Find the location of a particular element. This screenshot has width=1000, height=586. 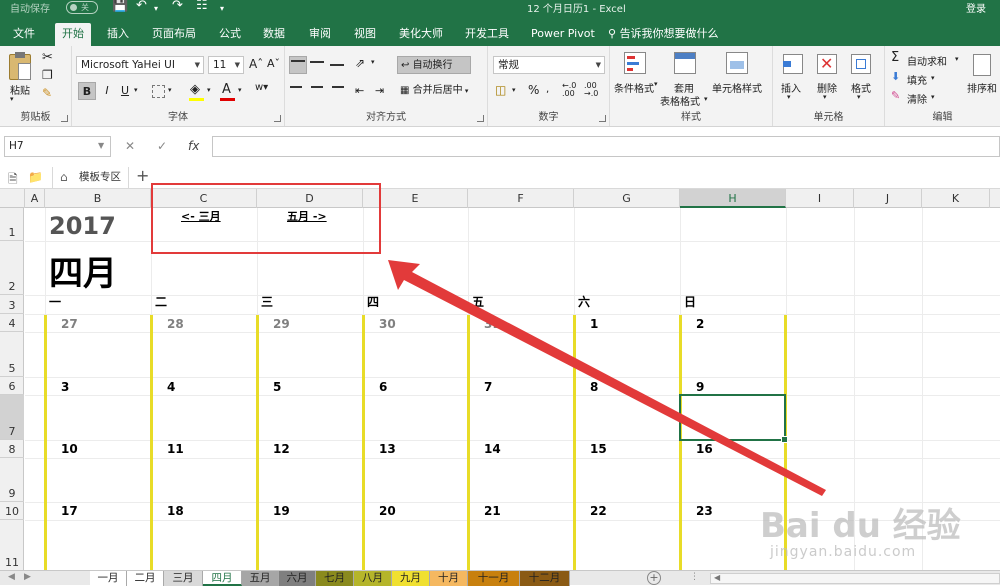

currency-dropdown-icon: ▾ is located at coordinates (514, 90).